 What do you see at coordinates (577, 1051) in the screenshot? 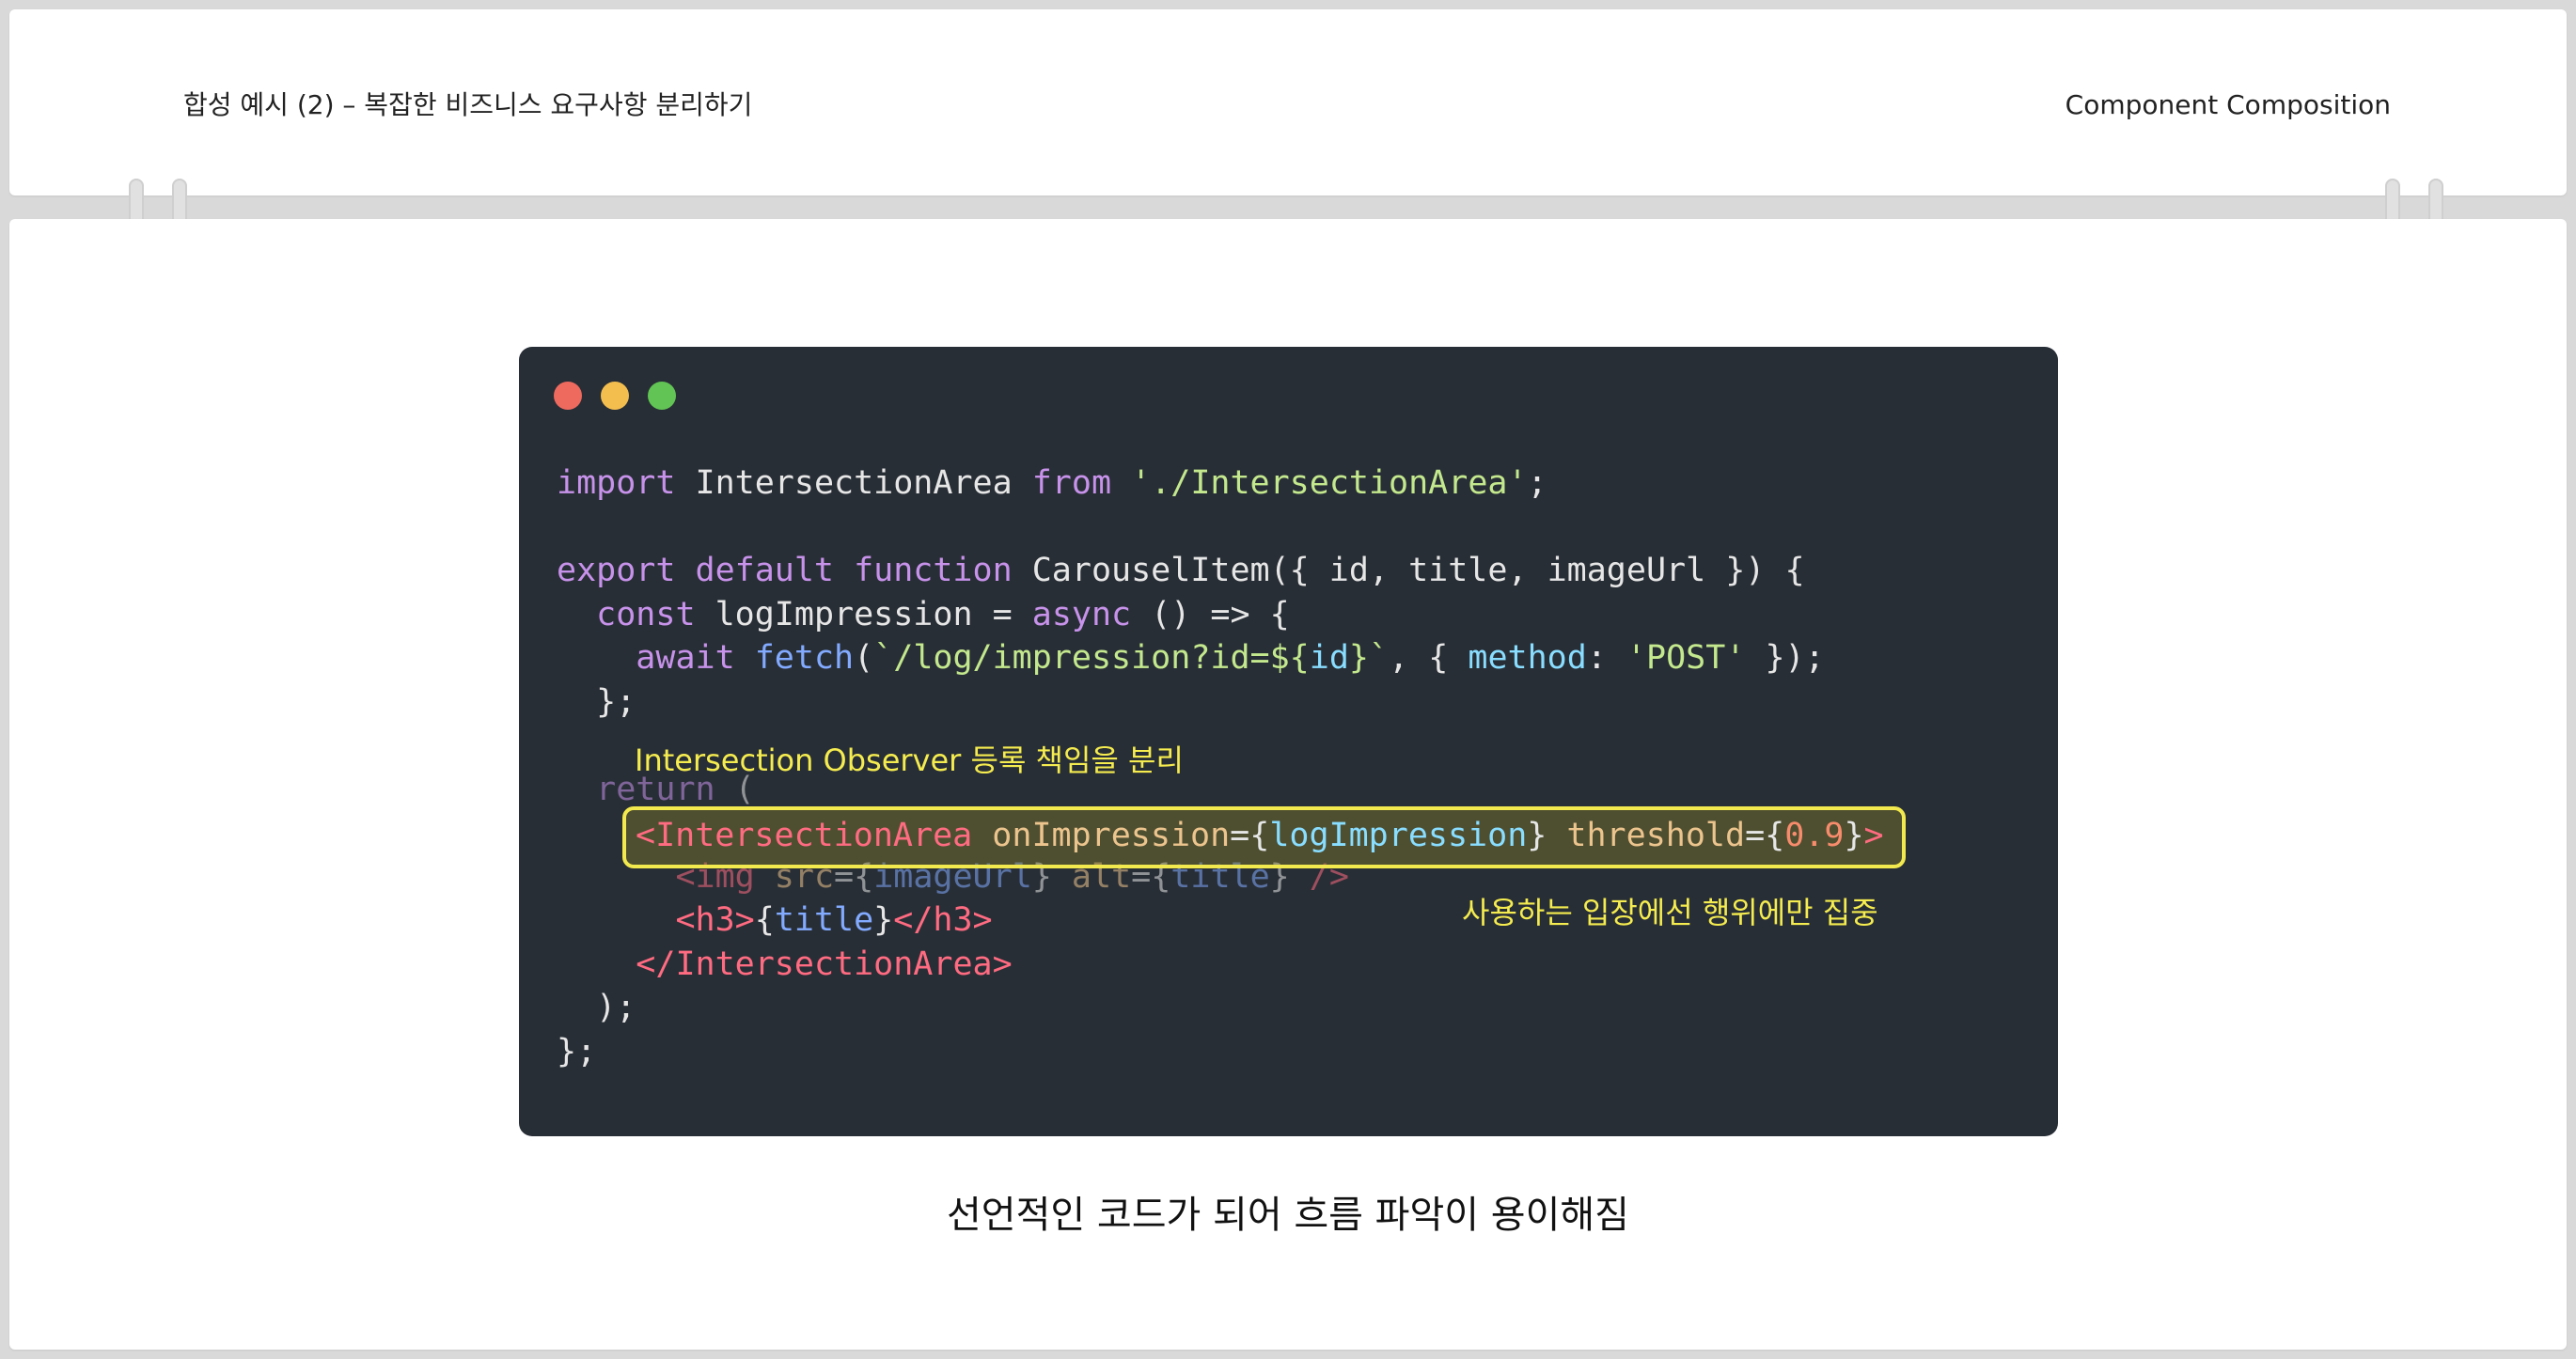
I see `code-line-13: };` at bounding box center [577, 1051].